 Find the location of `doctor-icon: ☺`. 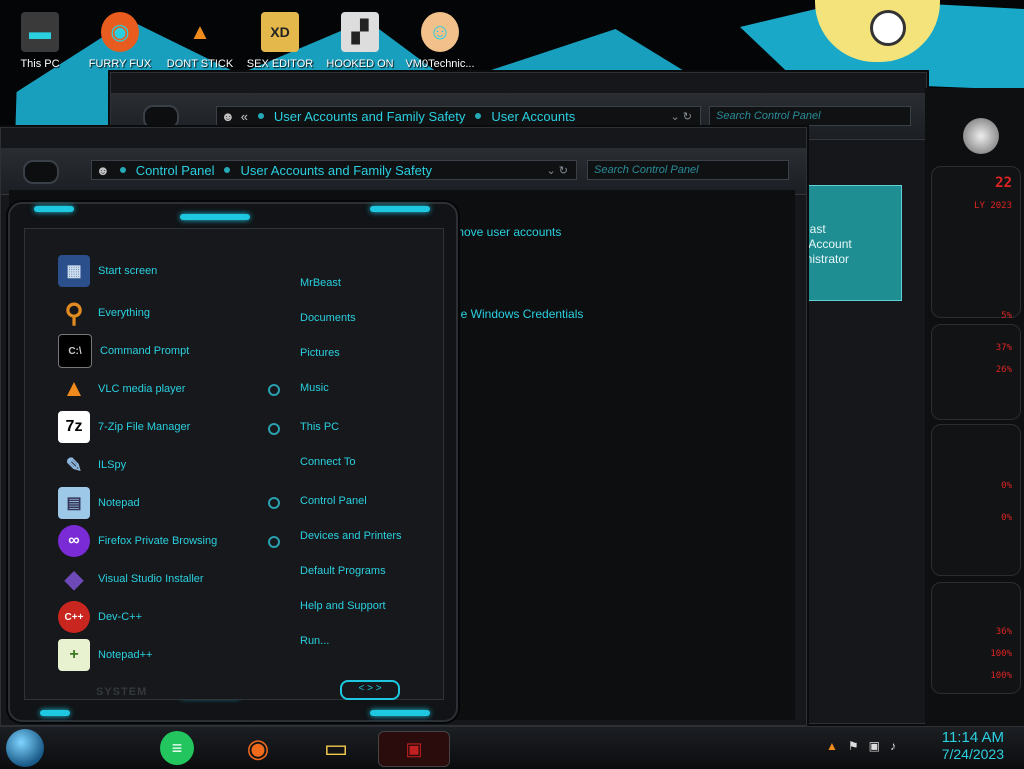

doctor-icon: ☺ is located at coordinates (440, 32).